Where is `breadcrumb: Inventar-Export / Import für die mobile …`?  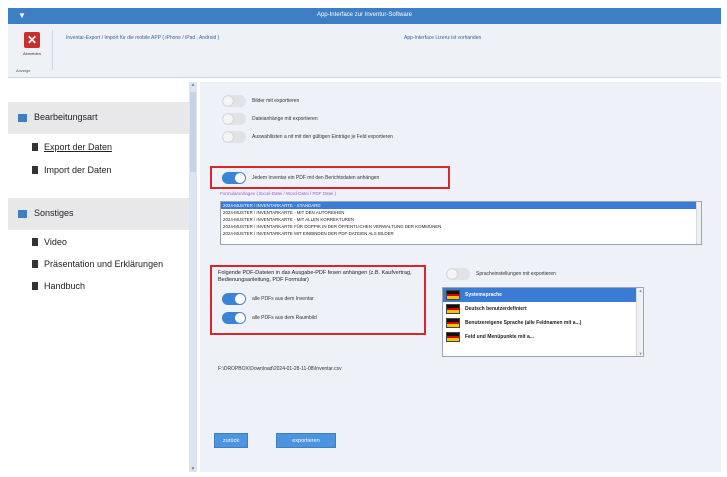 breadcrumb: Inventar-Export / Import für die mobile … is located at coordinates (143, 38).